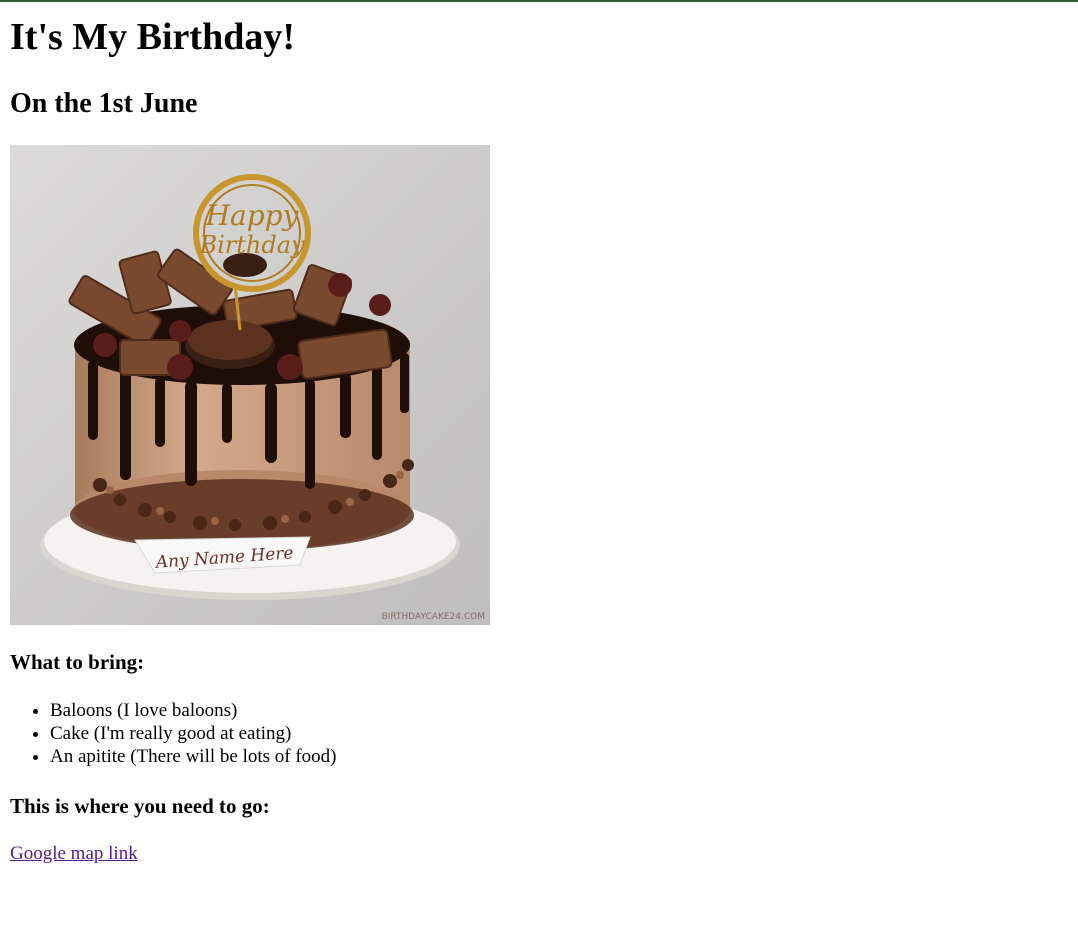 The width and height of the screenshot is (1078, 926). What do you see at coordinates (433, 617) in the screenshot?
I see `watermark-text: BIRTHDAYCAKE24.COM` at bounding box center [433, 617].